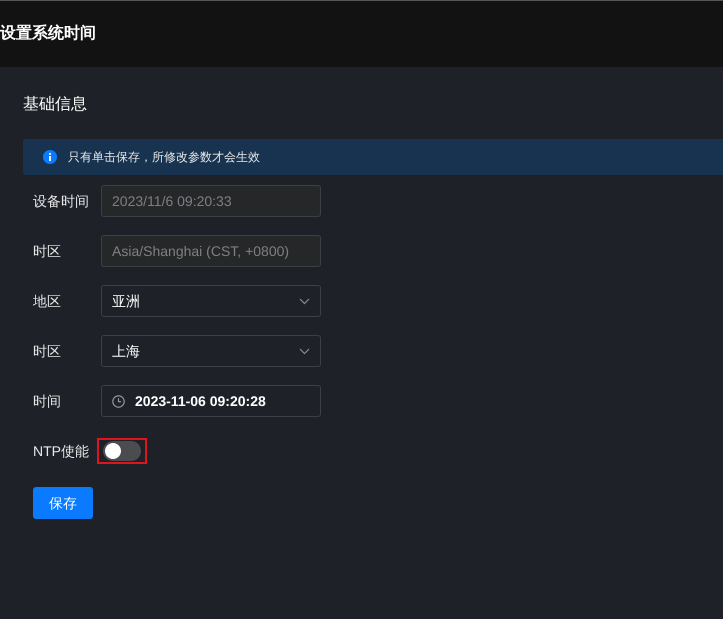 This screenshot has height=619, width=723. Describe the element at coordinates (55, 104) in the screenshot. I see `section-title: 基础信息` at that location.